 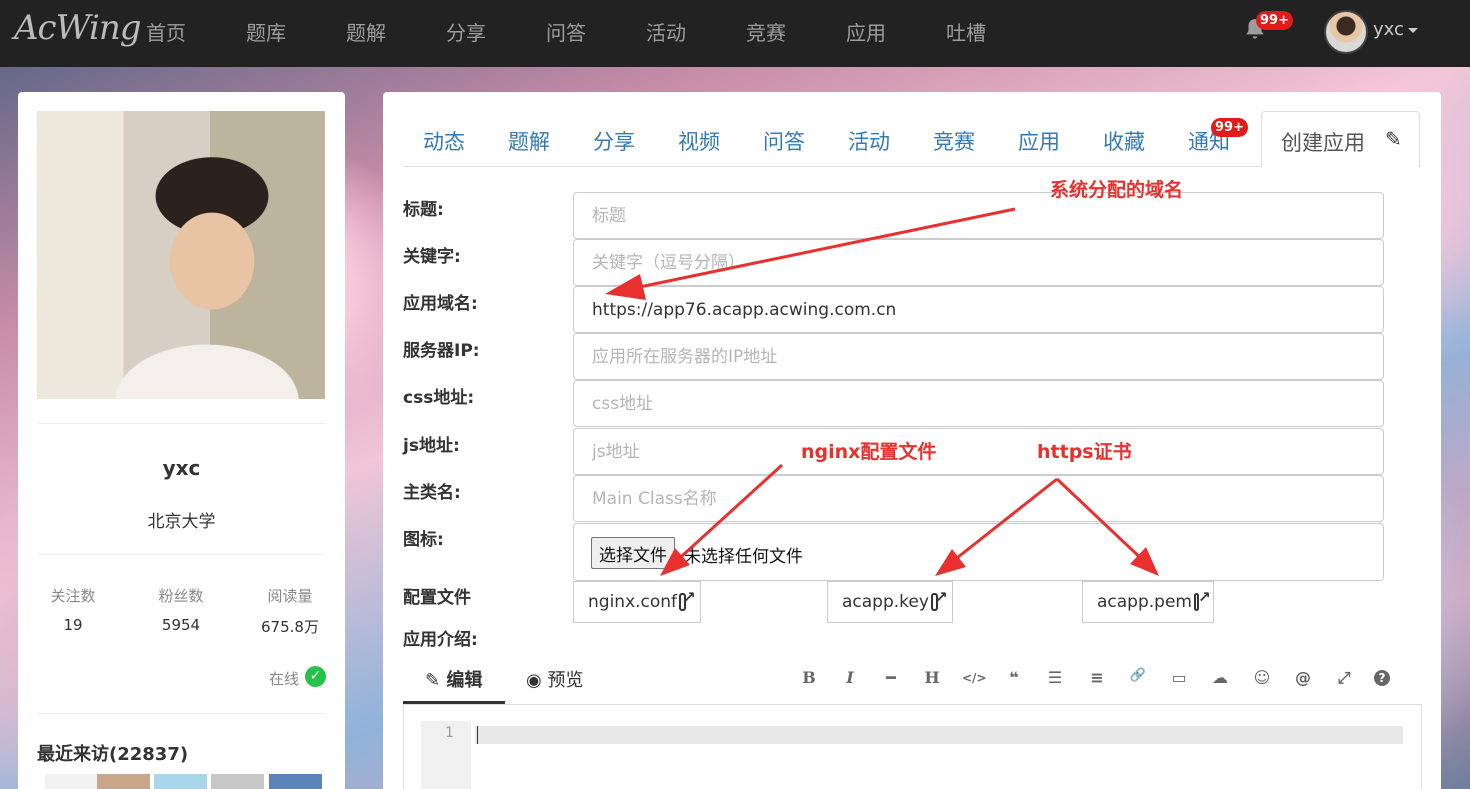 I want to click on tab-activities: 活动, so click(x=869, y=141).